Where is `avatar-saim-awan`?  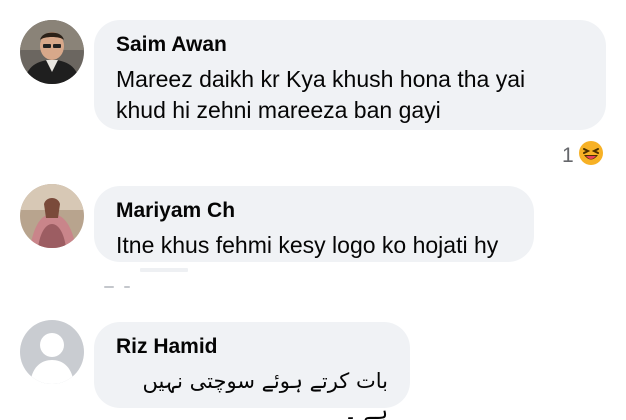 avatar-saim-awan is located at coordinates (52, 52).